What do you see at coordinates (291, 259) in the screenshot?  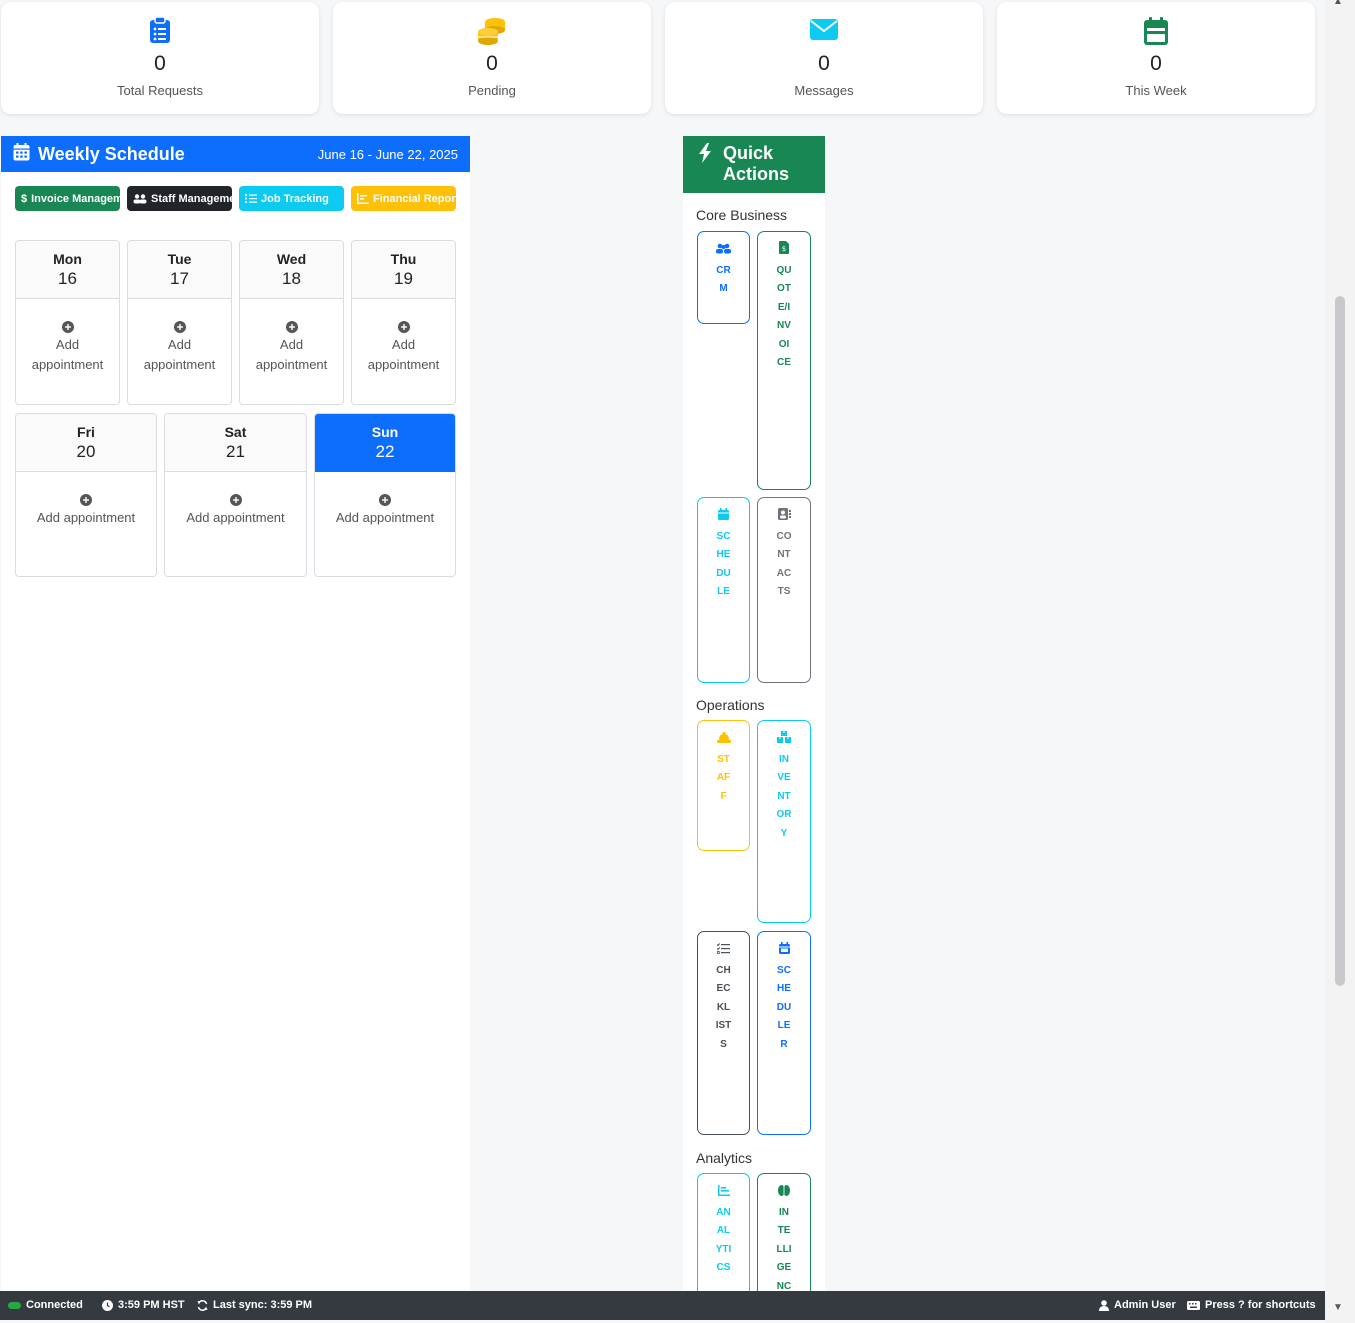 I see `day-name: Wed` at bounding box center [291, 259].